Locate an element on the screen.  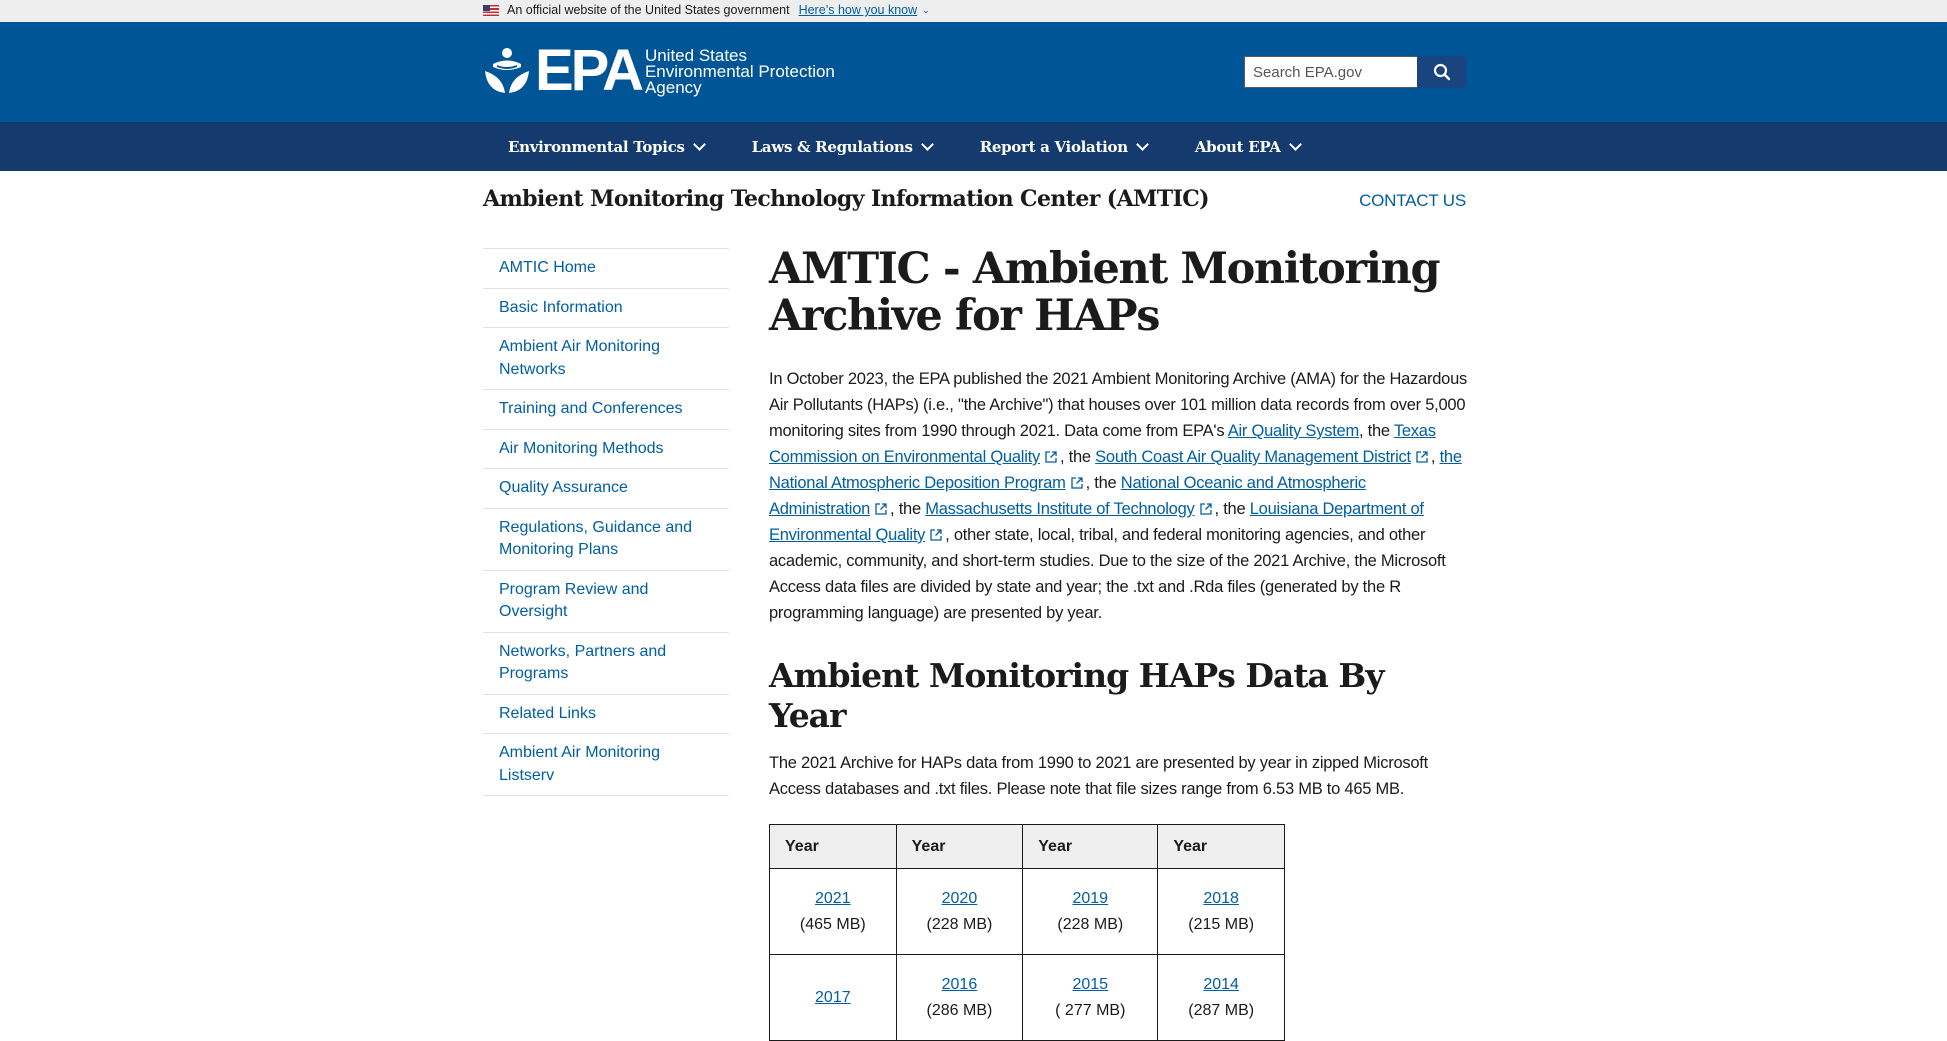
file-size: (215 MB) is located at coordinates (1221, 924).